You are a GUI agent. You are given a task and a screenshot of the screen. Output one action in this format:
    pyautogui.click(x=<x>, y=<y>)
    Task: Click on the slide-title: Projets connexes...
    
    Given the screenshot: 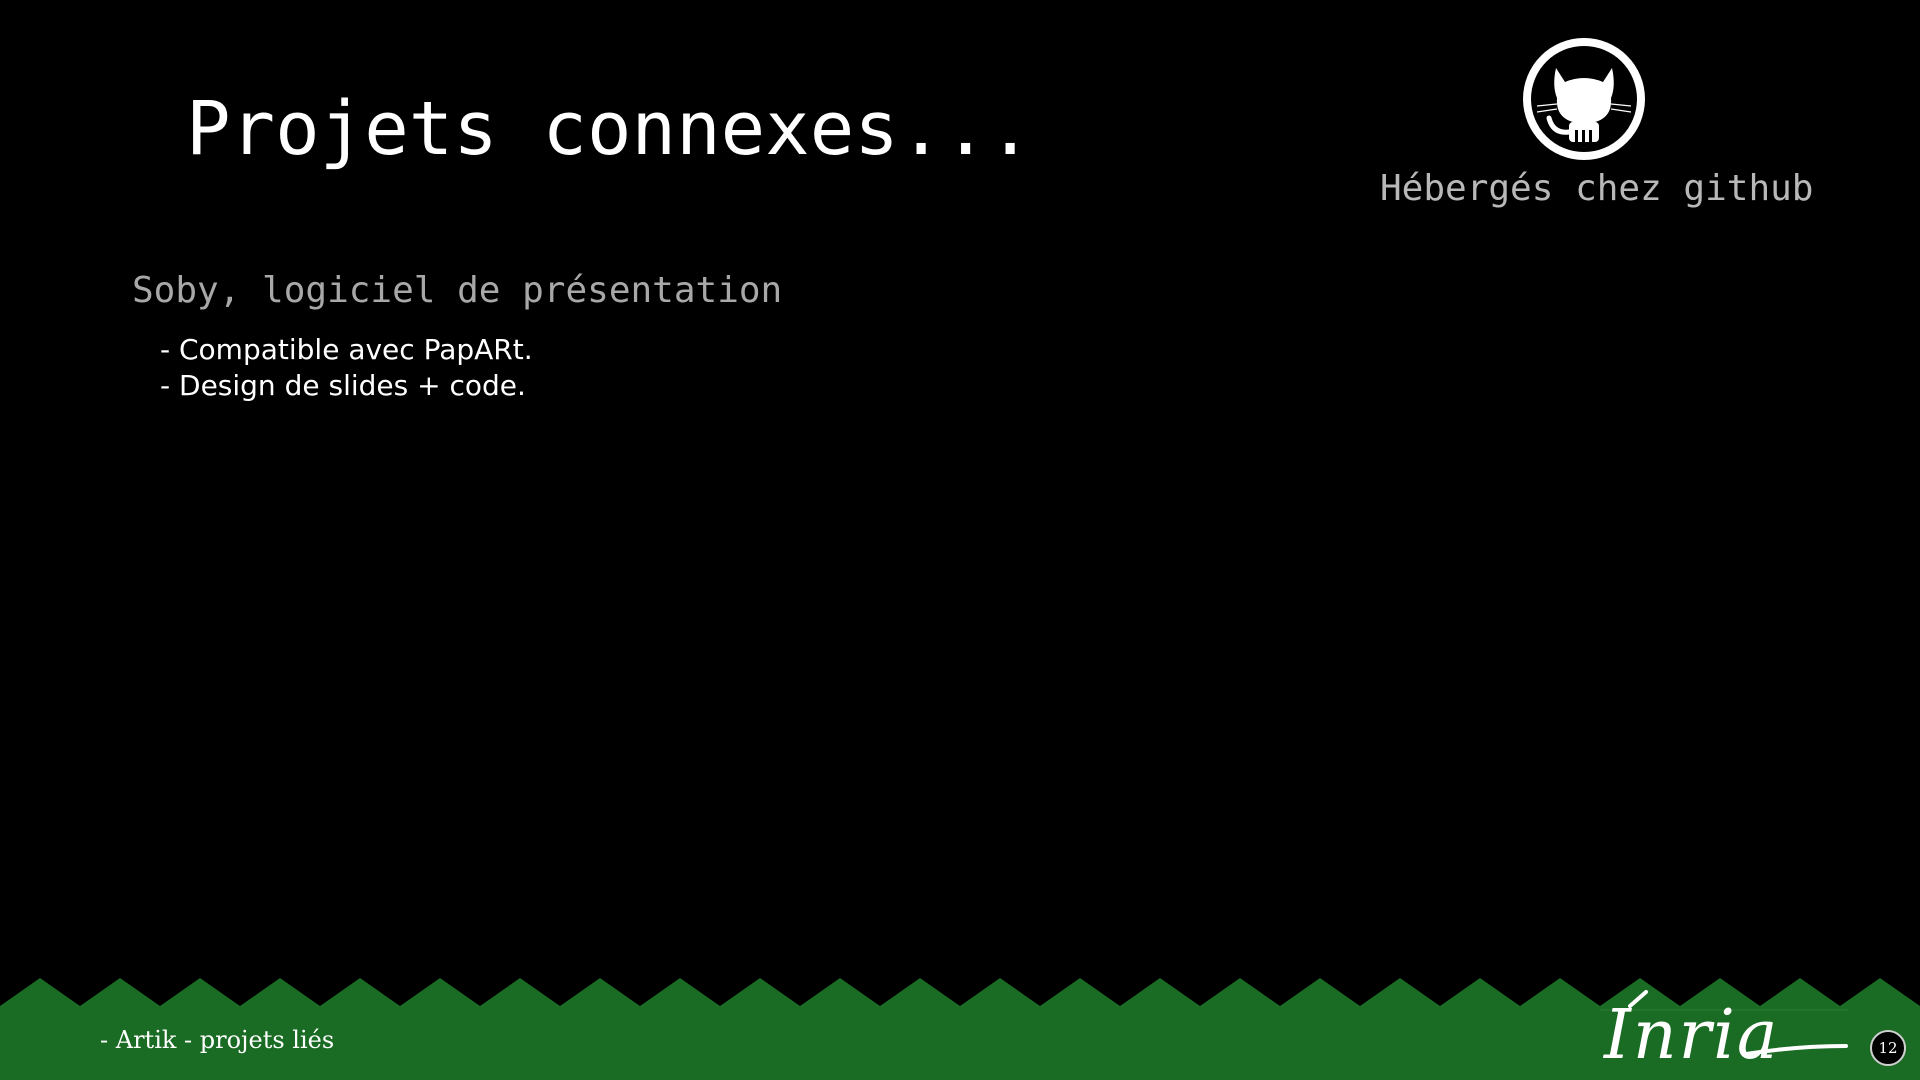 What is the action you would take?
    pyautogui.click(x=609, y=129)
    